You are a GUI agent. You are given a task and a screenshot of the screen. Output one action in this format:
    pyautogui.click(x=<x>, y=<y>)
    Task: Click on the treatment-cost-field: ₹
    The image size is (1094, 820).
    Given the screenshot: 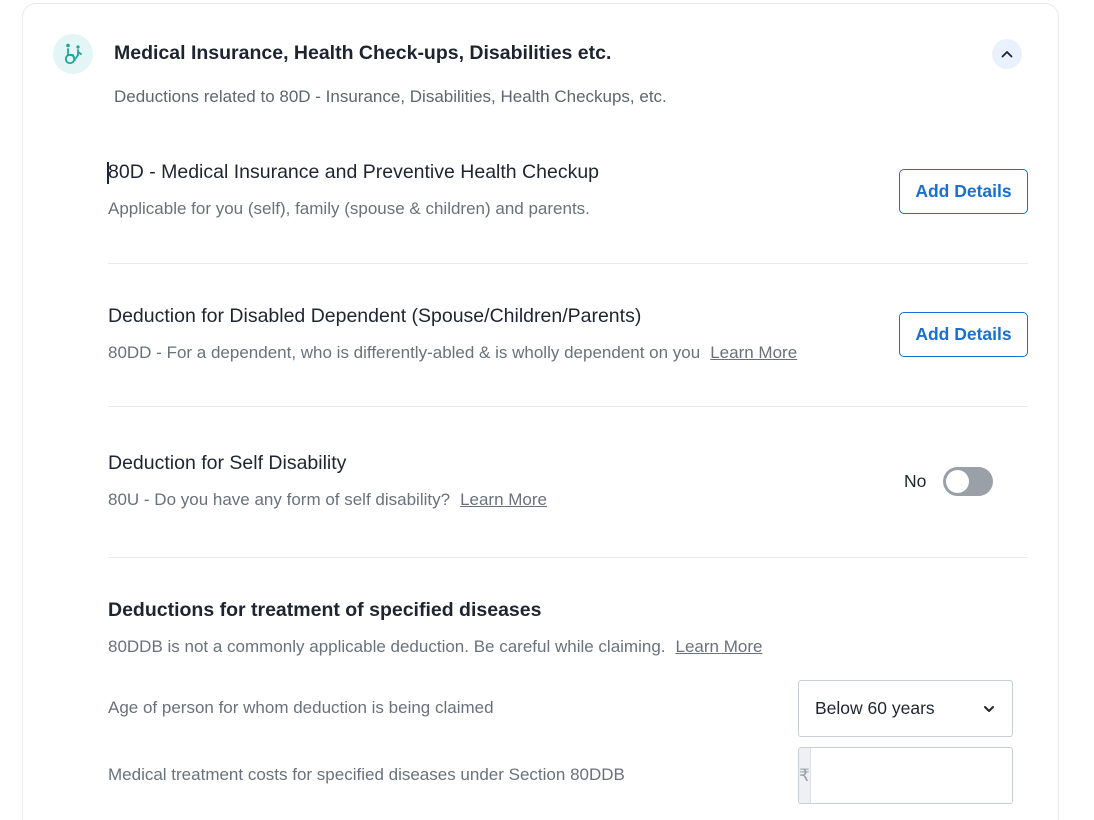 What is the action you would take?
    pyautogui.click(x=905, y=775)
    